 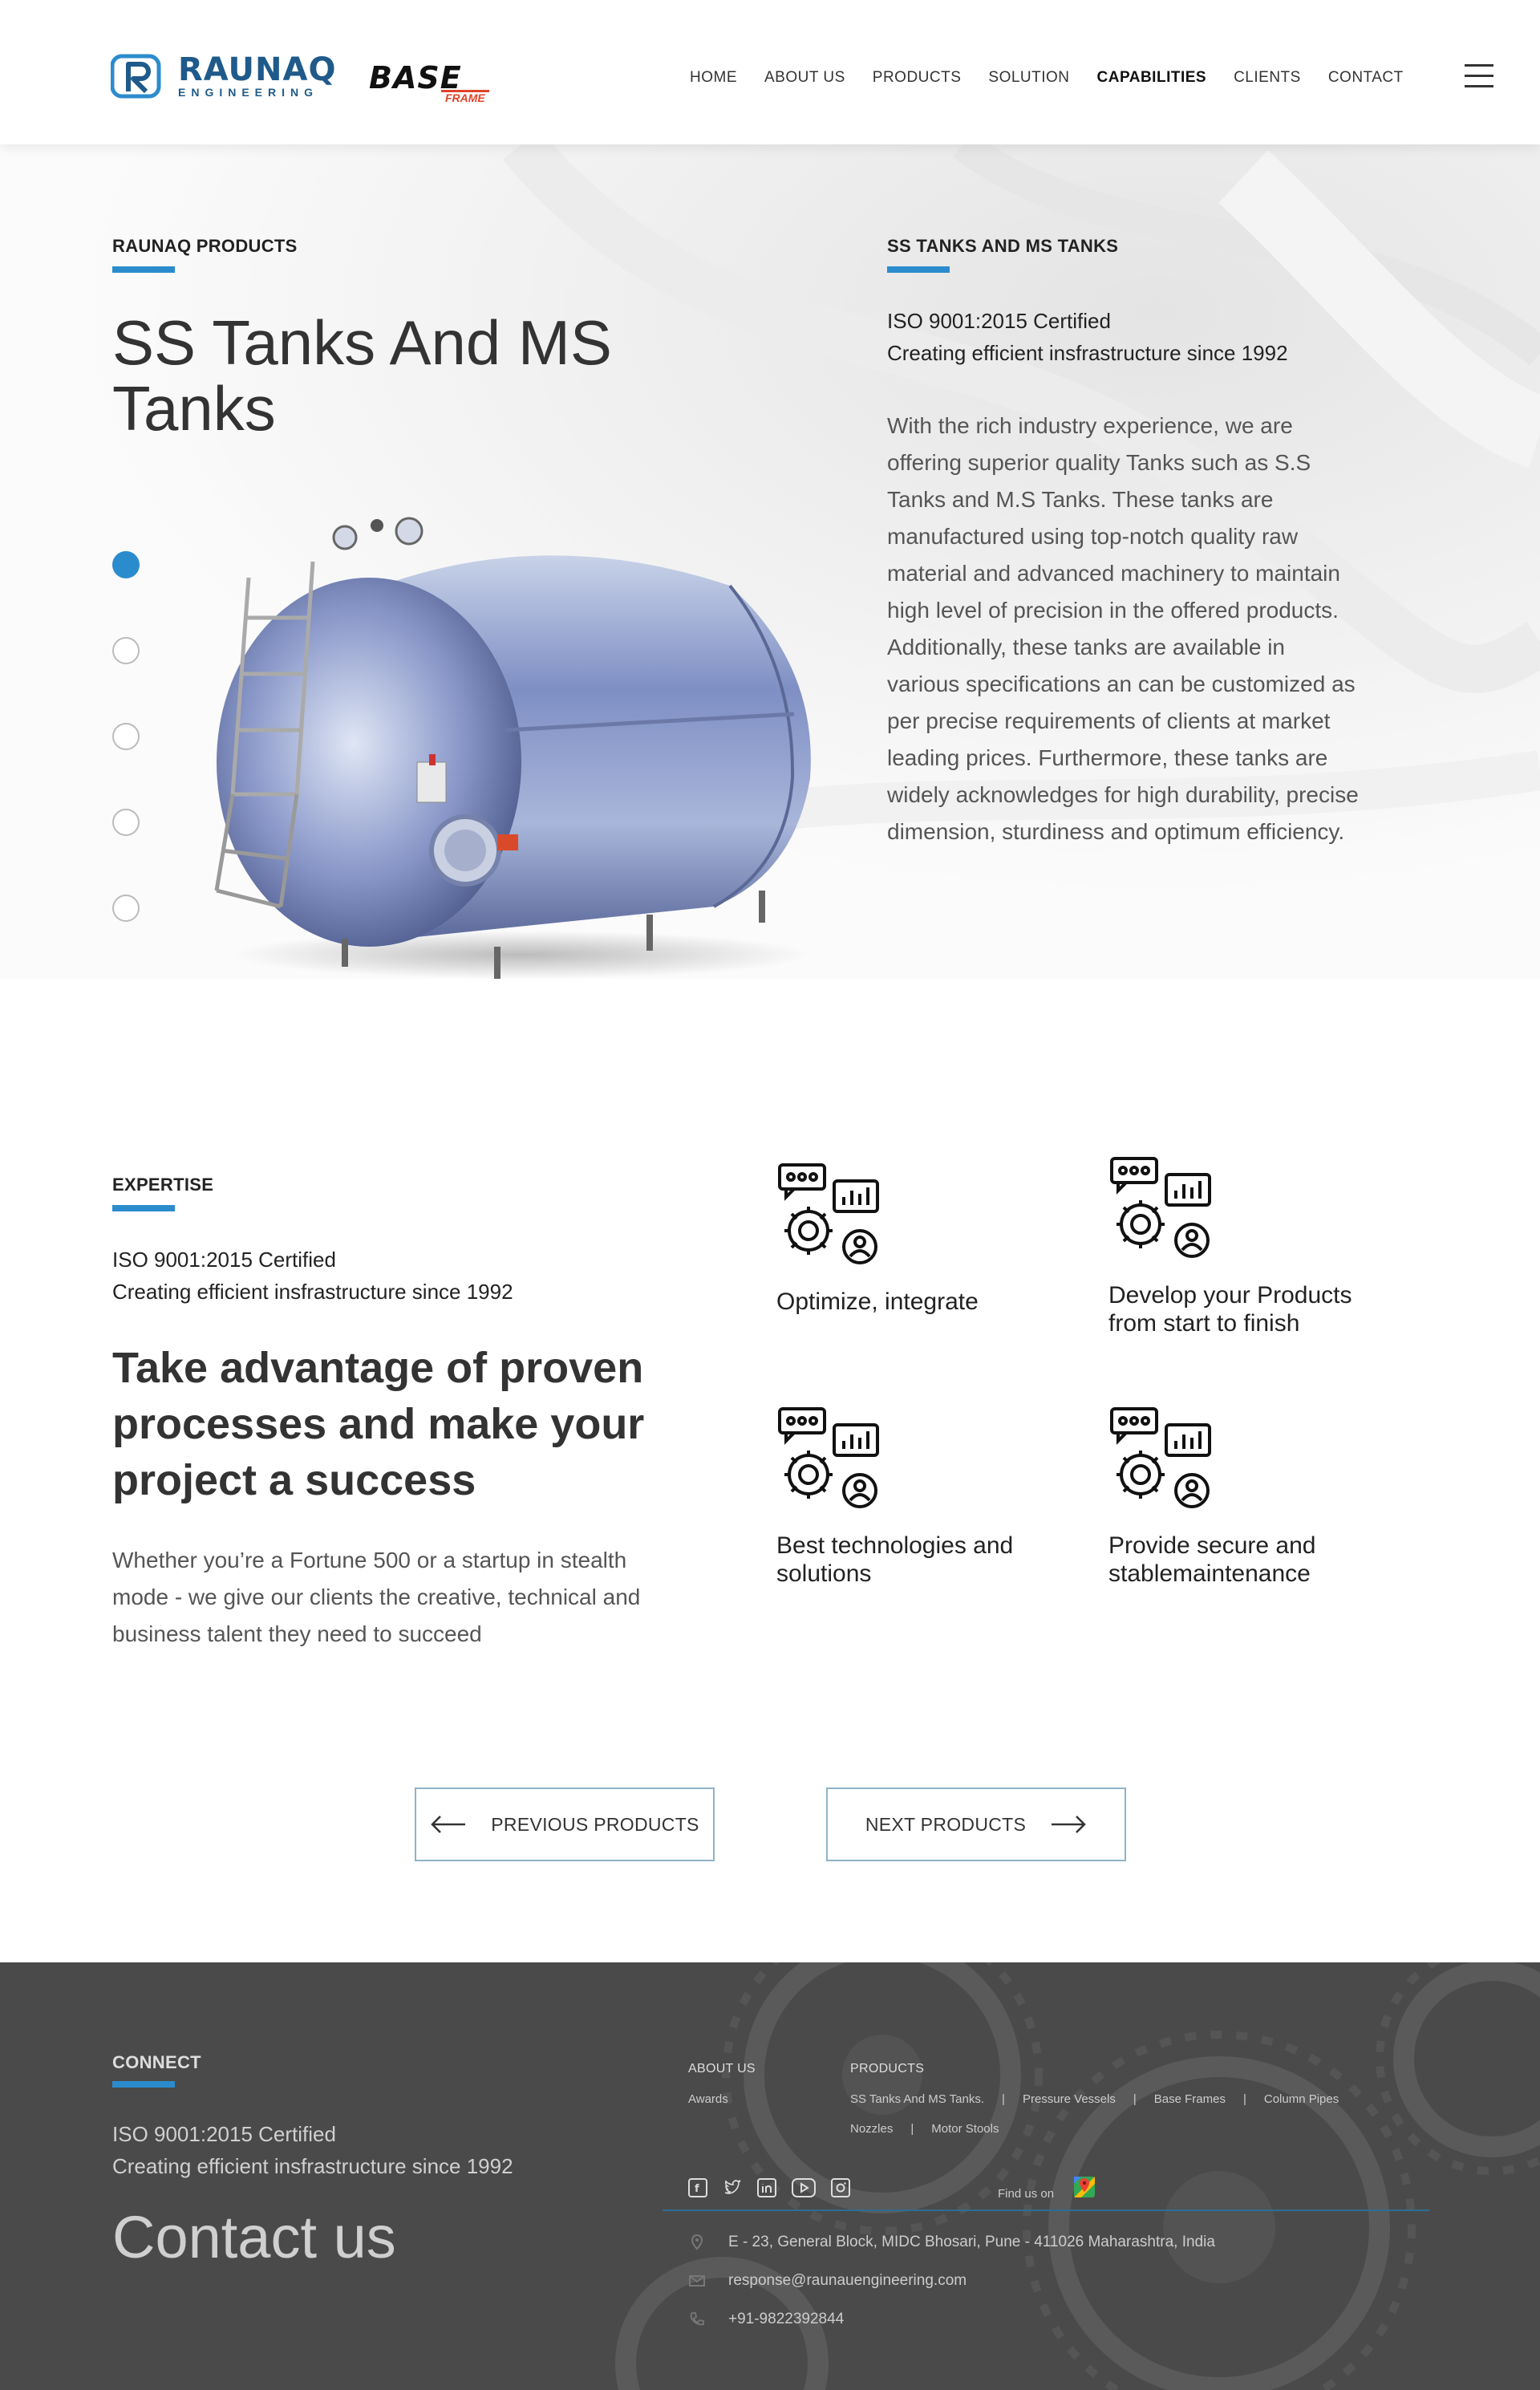 What do you see at coordinates (1190, 2099) in the screenshot?
I see `footer-link-base-frames: Base Frames` at bounding box center [1190, 2099].